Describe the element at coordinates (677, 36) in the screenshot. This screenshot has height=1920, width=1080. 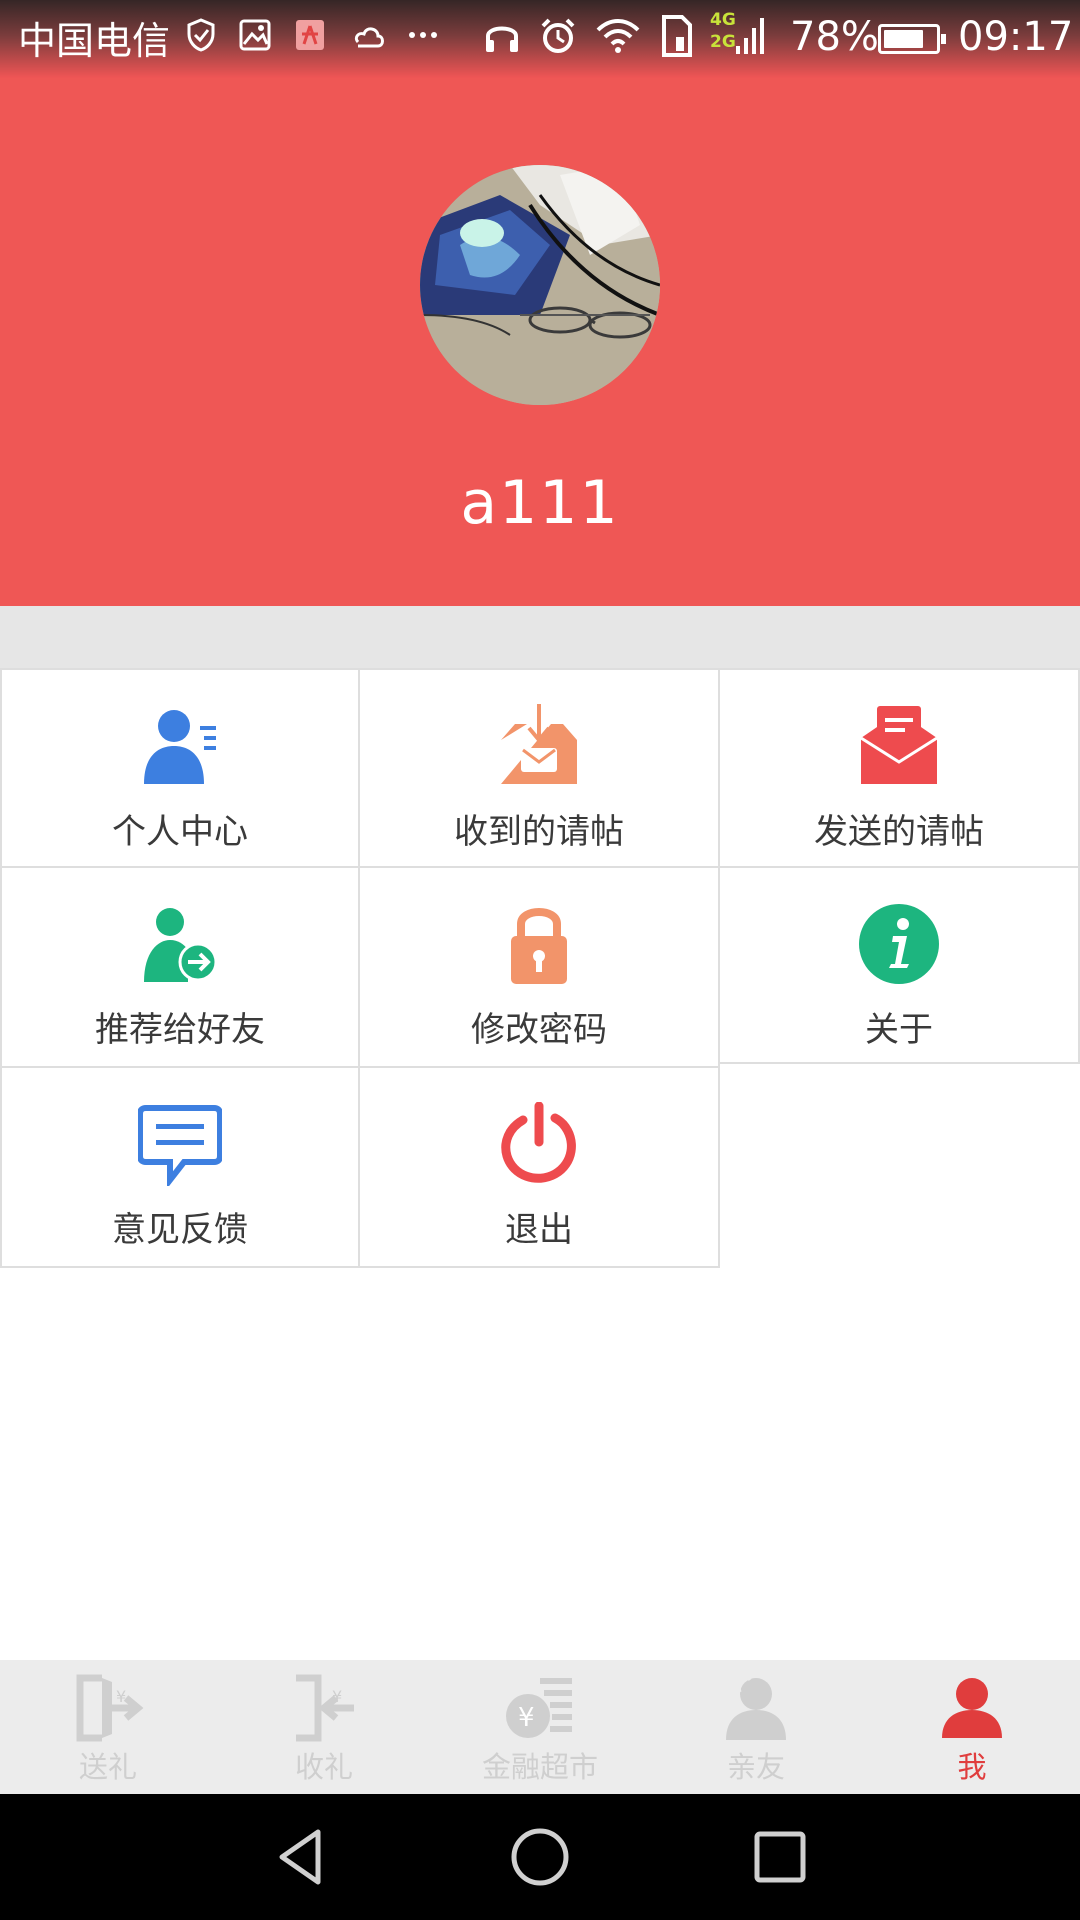
I see `sim-card-icon` at that location.